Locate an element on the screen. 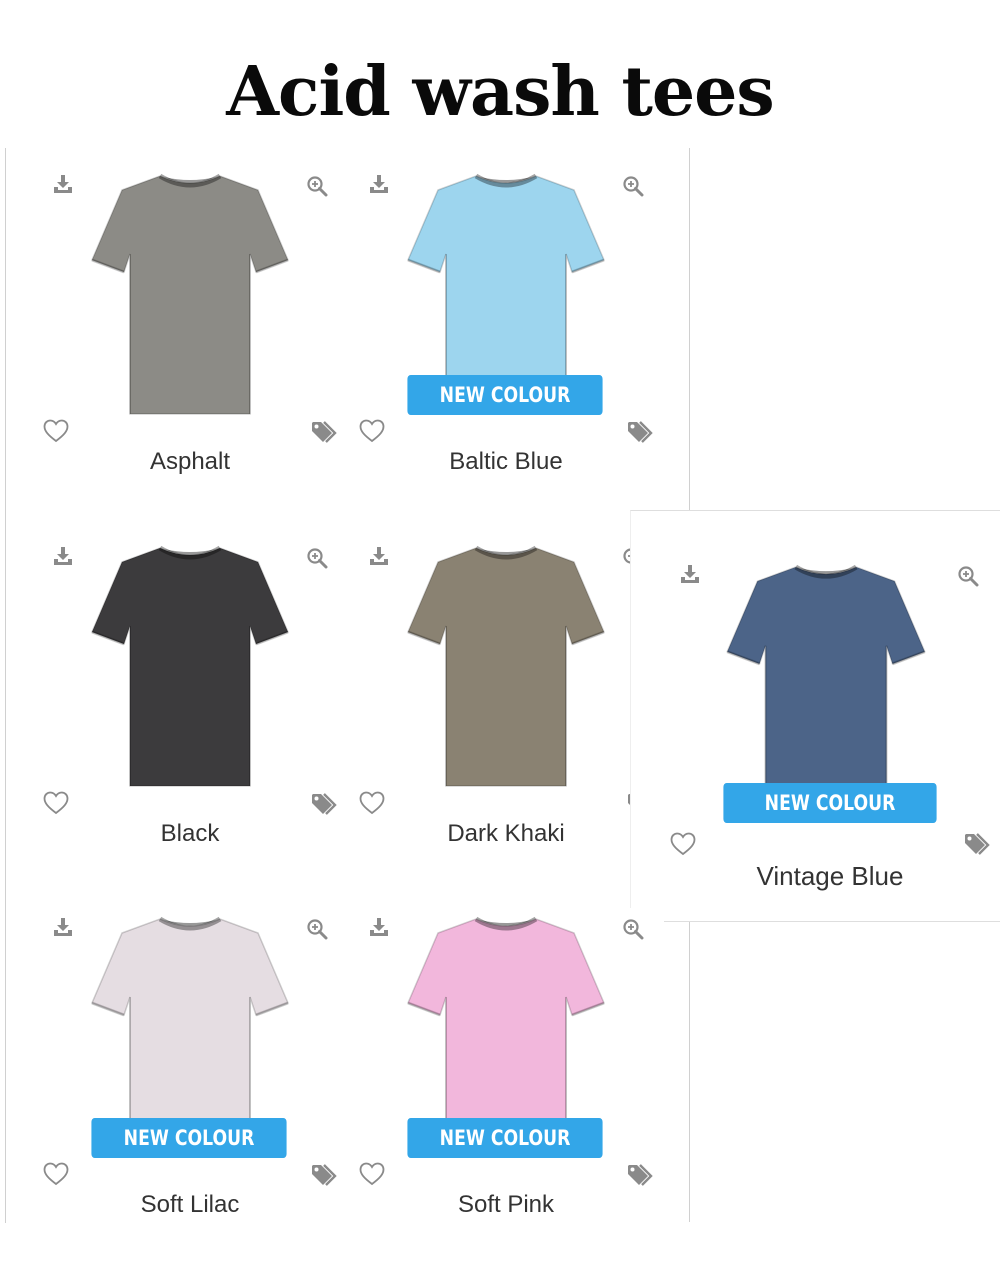  product-card: NEW COLOUR Soft Lilac is located at coordinates (190, 1078).